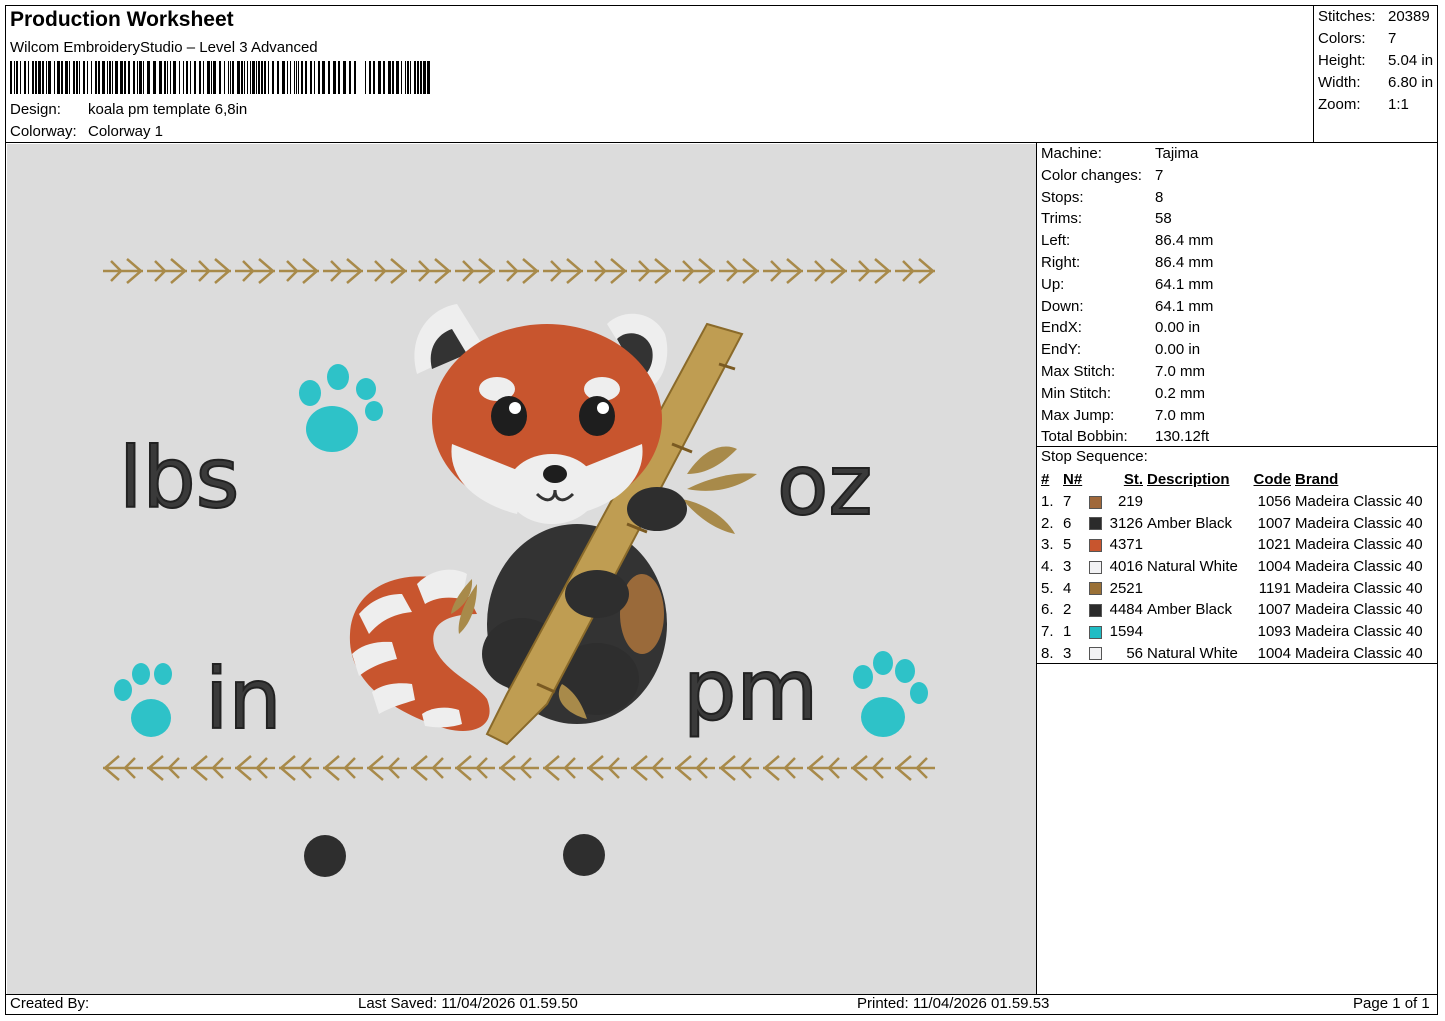 The width and height of the screenshot is (1445, 1021). What do you see at coordinates (1047, 567) in the screenshot?
I see `stop-seq: 4.` at bounding box center [1047, 567].